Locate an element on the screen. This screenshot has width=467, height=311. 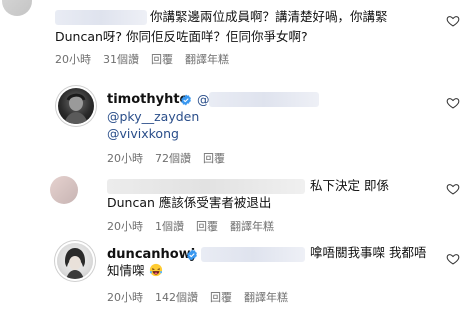
laughing-emoji-icon is located at coordinates (155, 270).